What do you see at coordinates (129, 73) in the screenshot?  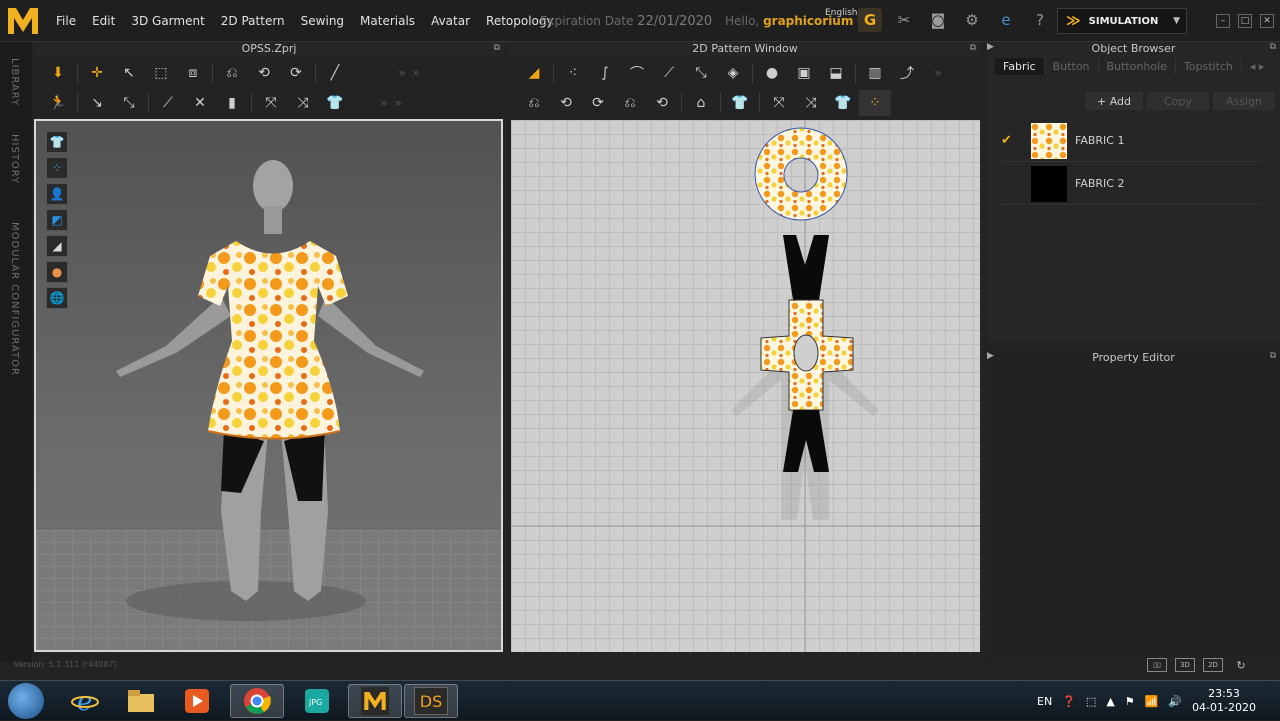 I see `select-mesh-icon: ↖` at bounding box center [129, 73].